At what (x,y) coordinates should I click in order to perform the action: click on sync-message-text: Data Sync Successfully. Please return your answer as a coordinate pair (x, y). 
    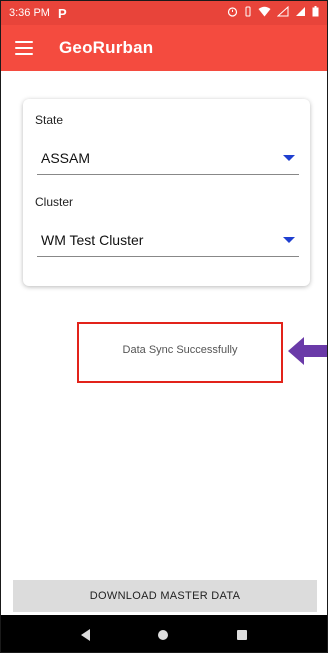
    Looking at the image, I should click on (180, 349).